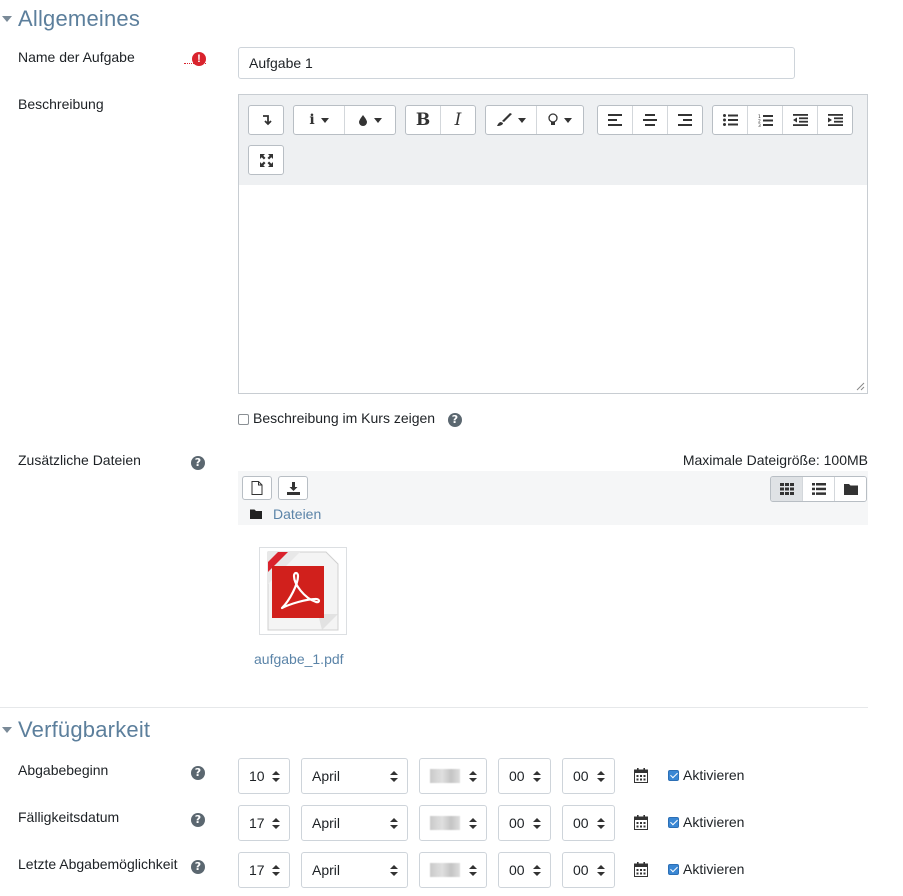 This screenshot has height=896, width=903. I want to click on align-center-icon, so click(650, 120).